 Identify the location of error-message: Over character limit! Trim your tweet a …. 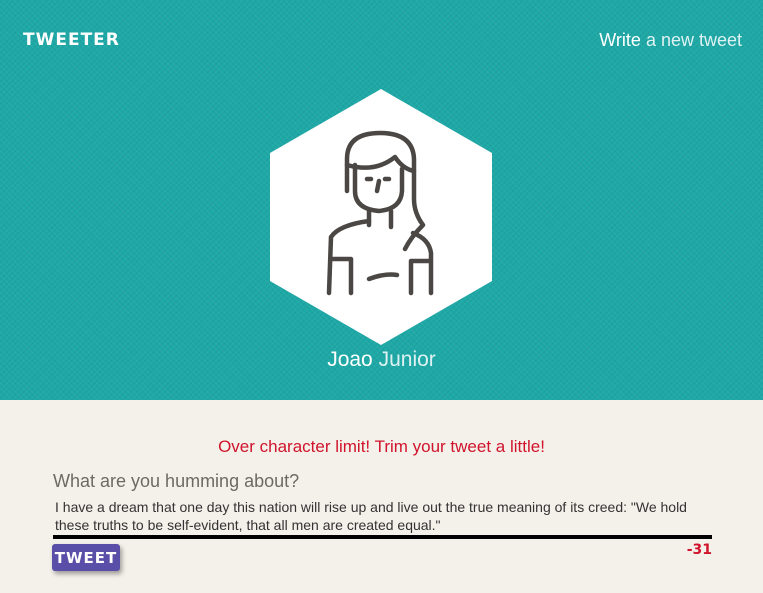
(381, 446).